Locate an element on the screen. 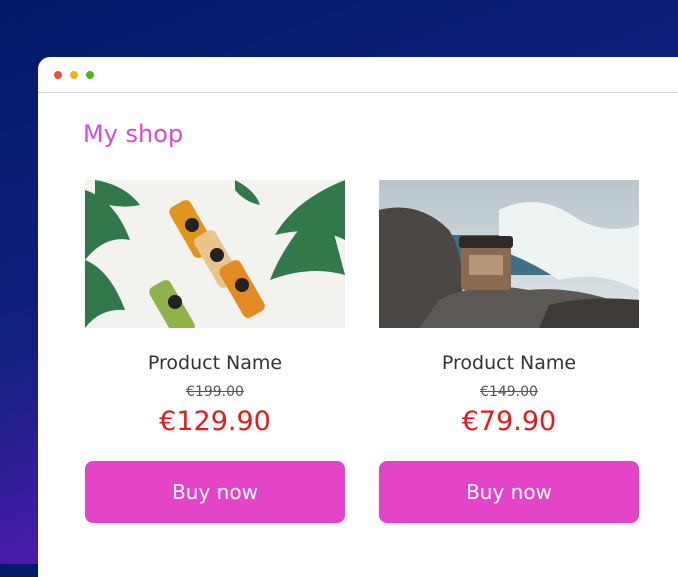 The height and width of the screenshot is (577, 678). title-bar is located at coordinates (358, 75).